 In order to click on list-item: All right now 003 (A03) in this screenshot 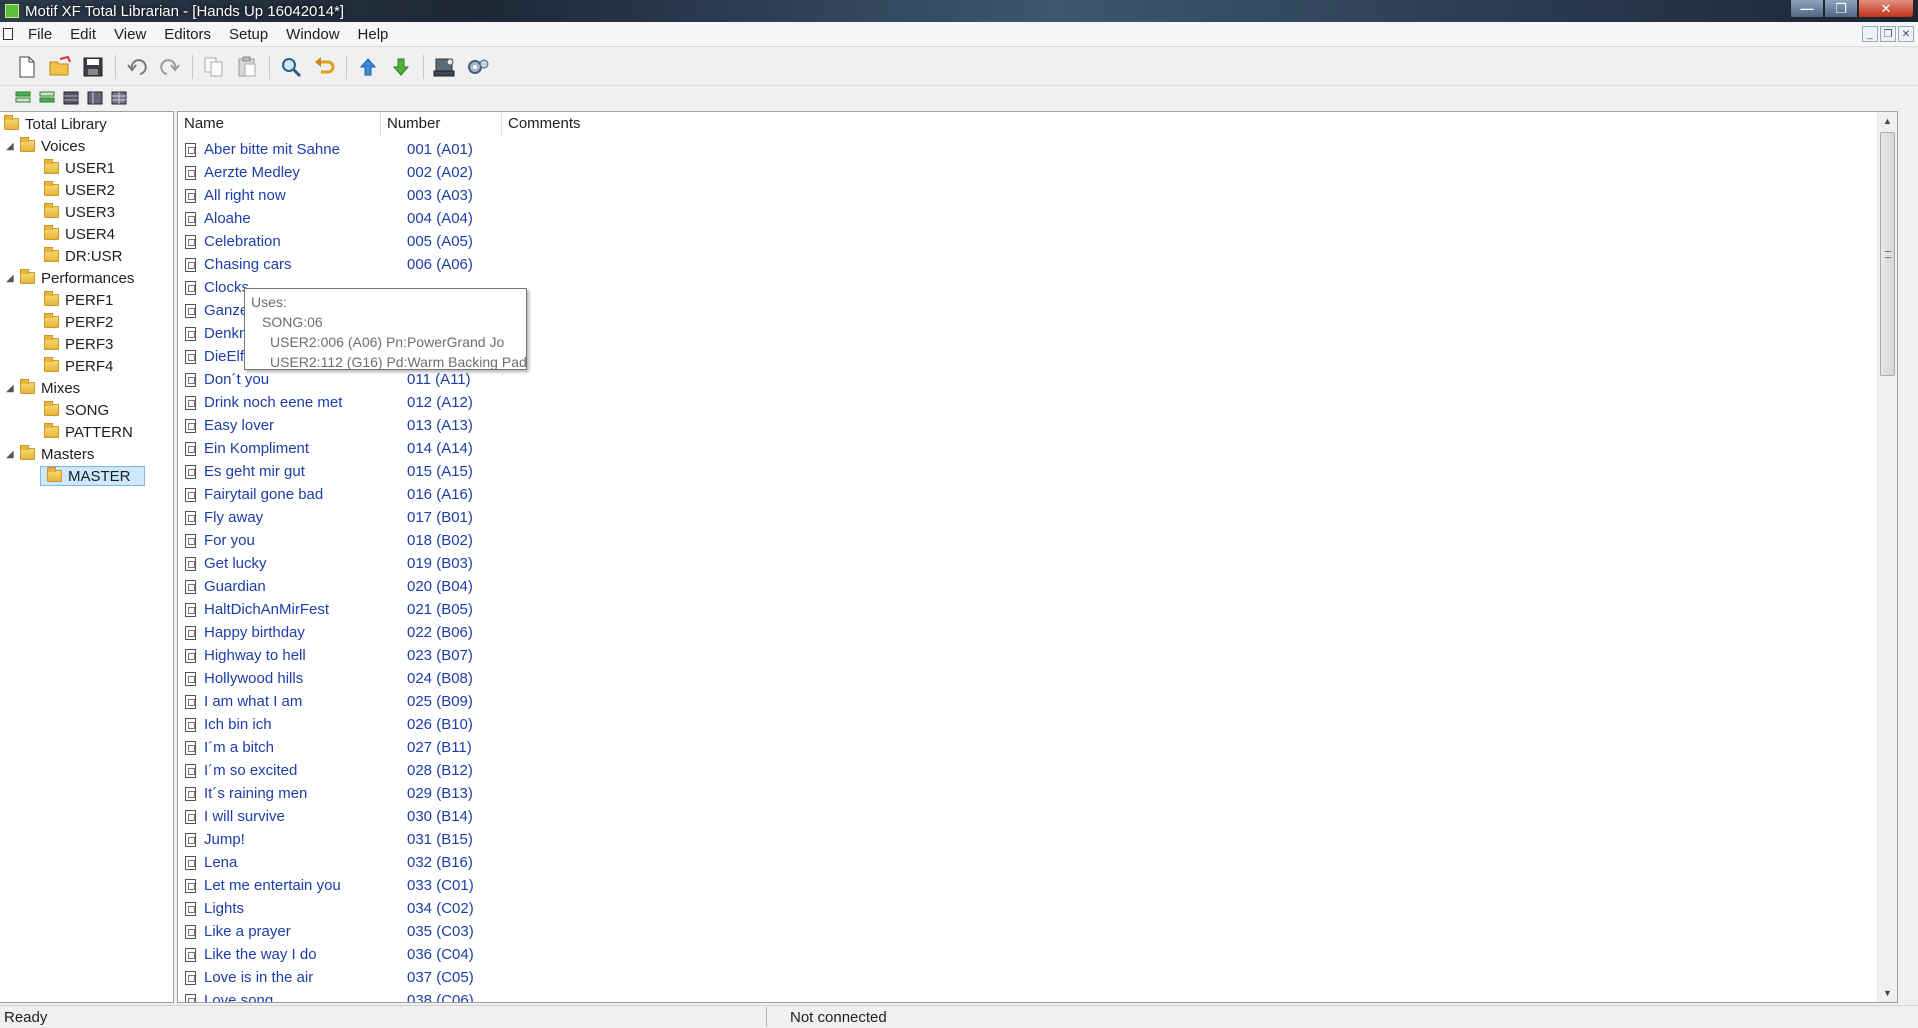, I will do `click(352, 195)`.